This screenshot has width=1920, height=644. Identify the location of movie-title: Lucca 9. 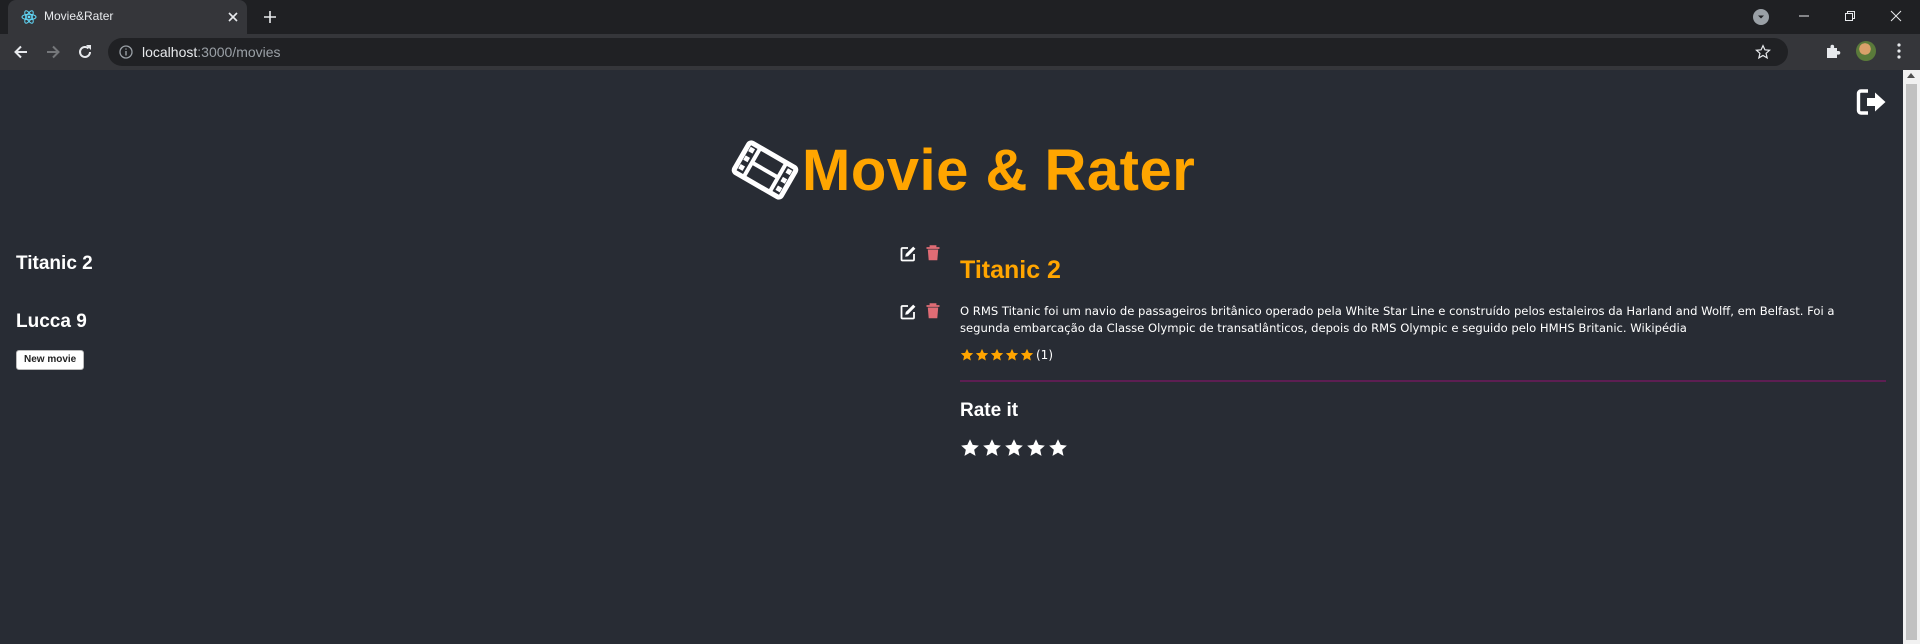
(51, 321).